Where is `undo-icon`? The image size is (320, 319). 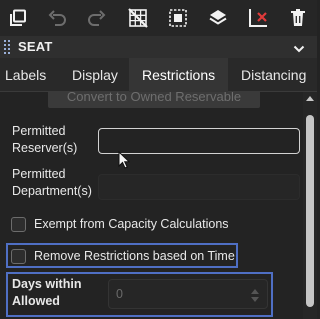 undo-icon is located at coordinates (57, 18).